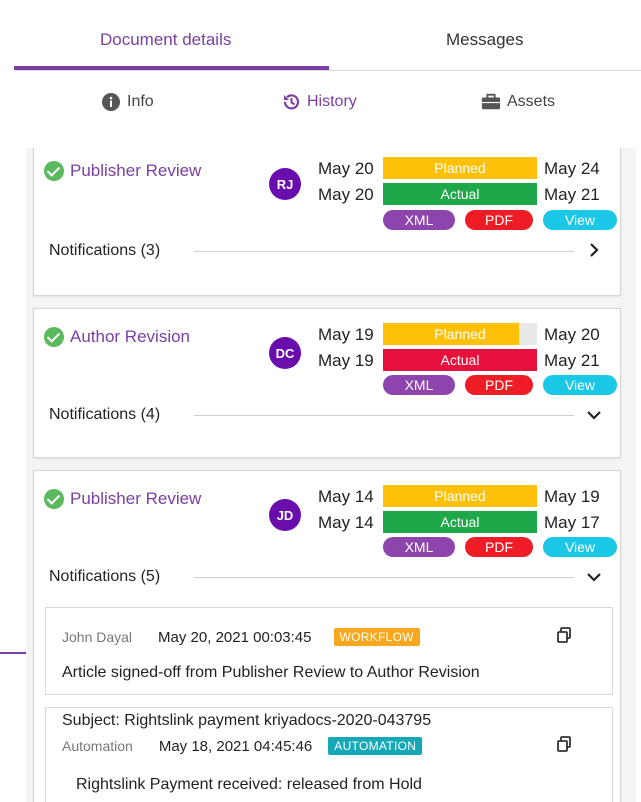  Describe the element at coordinates (97, 746) in the screenshot. I see `notification-author: Automation` at that location.